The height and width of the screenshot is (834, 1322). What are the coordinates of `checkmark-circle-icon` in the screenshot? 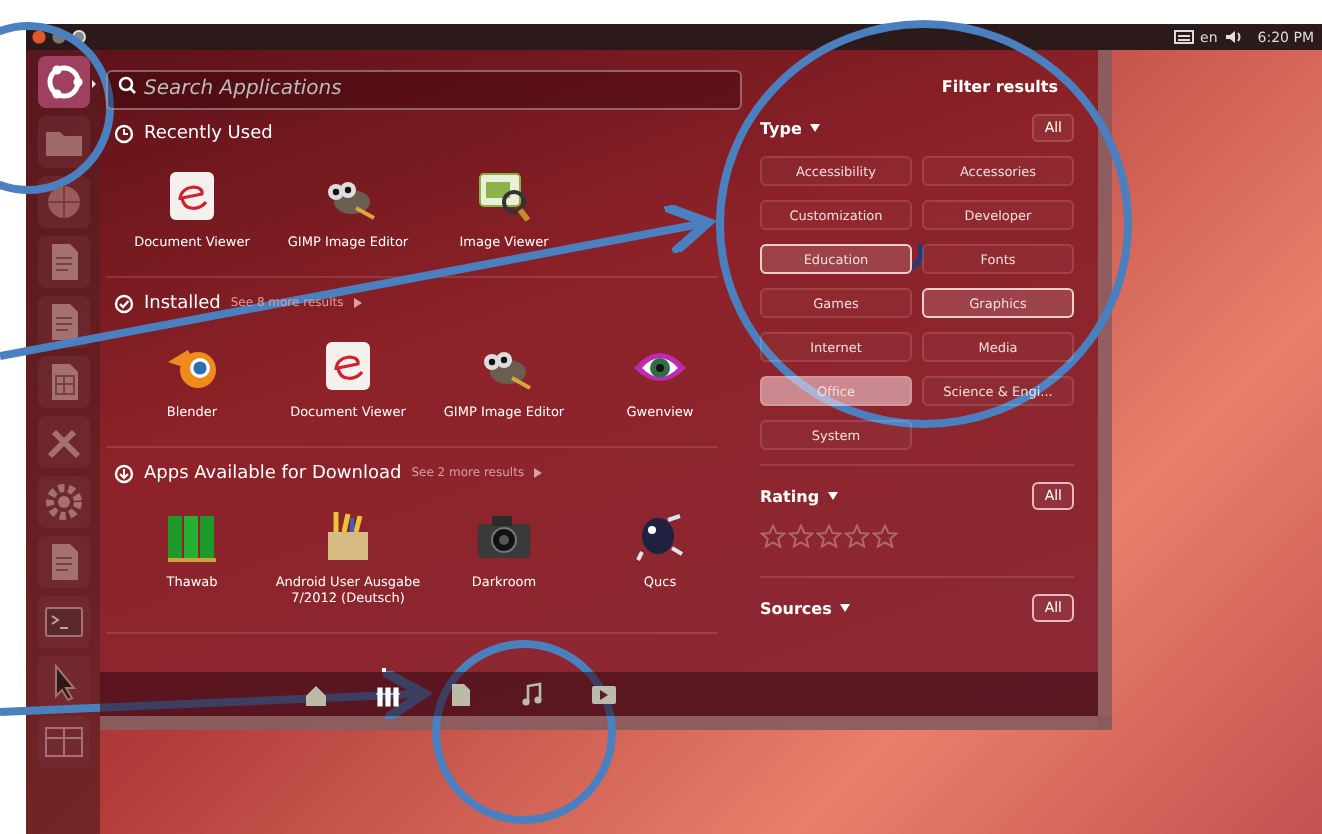 It's located at (124, 303).